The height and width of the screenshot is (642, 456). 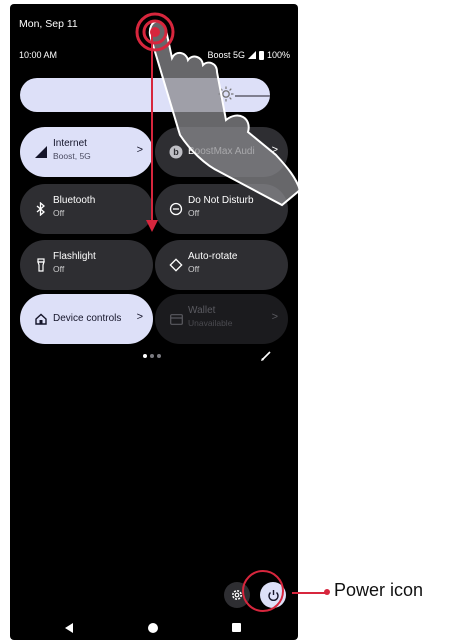 What do you see at coordinates (309, 593) in the screenshot?
I see `callout-line` at bounding box center [309, 593].